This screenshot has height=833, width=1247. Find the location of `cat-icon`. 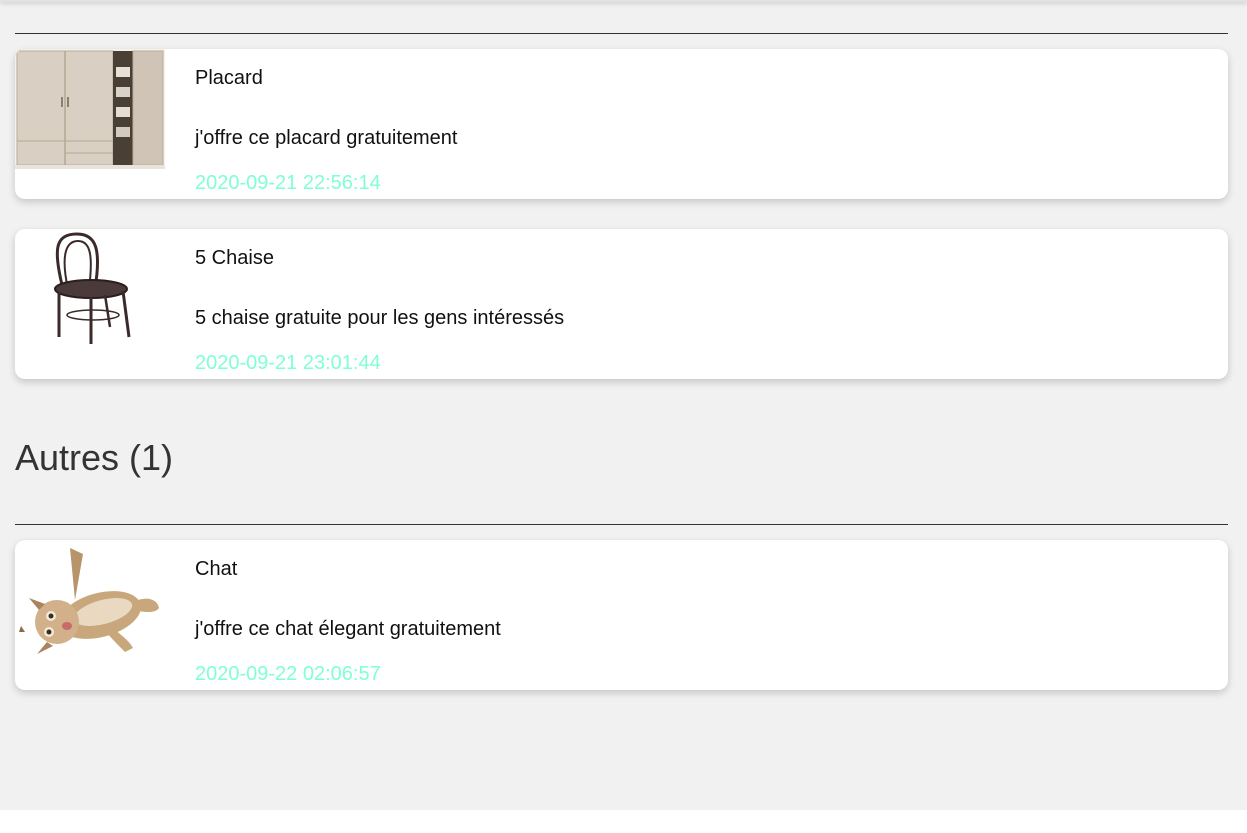

cat-icon is located at coordinates (89, 601).